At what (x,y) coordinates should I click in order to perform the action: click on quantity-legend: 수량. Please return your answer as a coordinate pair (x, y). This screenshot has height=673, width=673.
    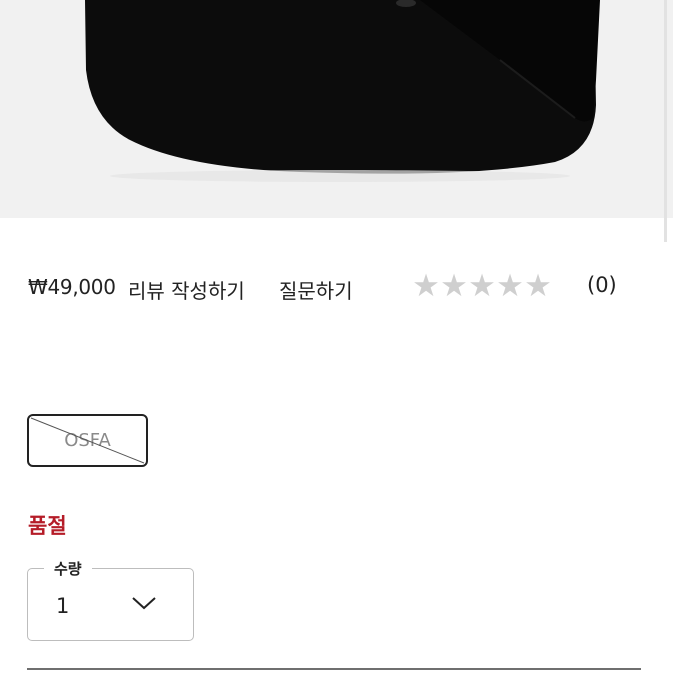
    Looking at the image, I should click on (68, 568).